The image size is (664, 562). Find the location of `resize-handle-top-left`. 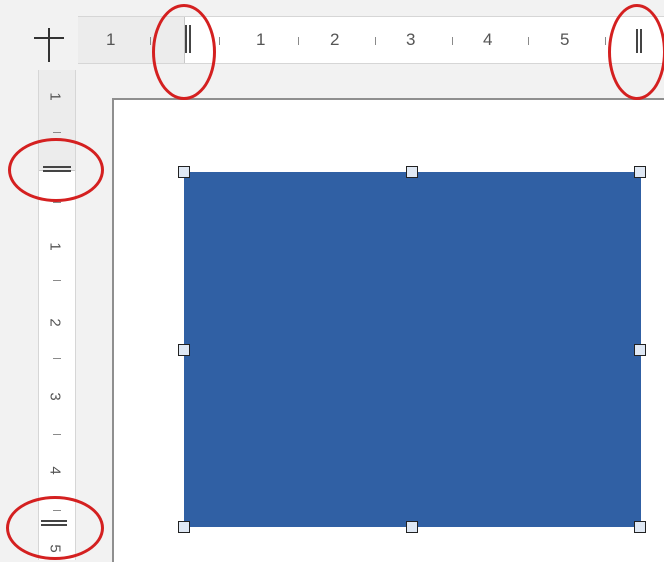

resize-handle-top-left is located at coordinates (184, 172).